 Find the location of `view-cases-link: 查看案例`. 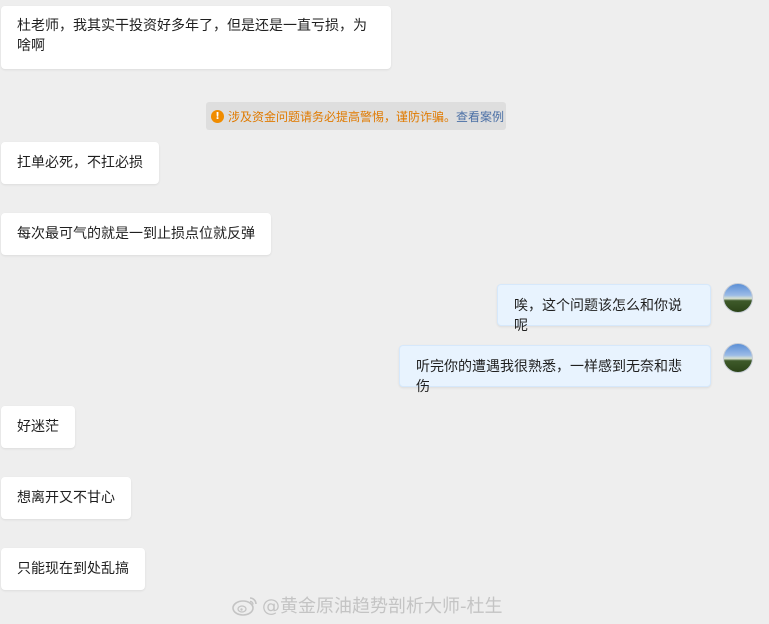

view-cases-link: 查看案例 is located at coordinates (480, 116).